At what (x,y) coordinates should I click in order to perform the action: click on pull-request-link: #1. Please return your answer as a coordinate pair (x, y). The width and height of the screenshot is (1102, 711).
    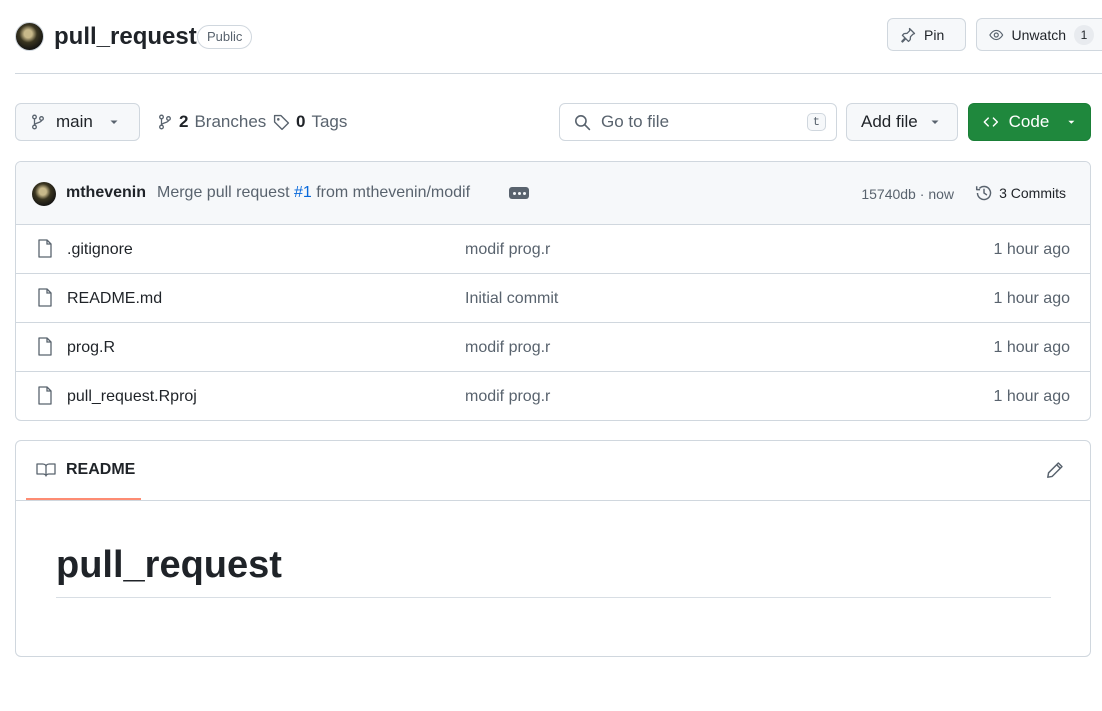
    Looking at the image, I should click on (303, 192).